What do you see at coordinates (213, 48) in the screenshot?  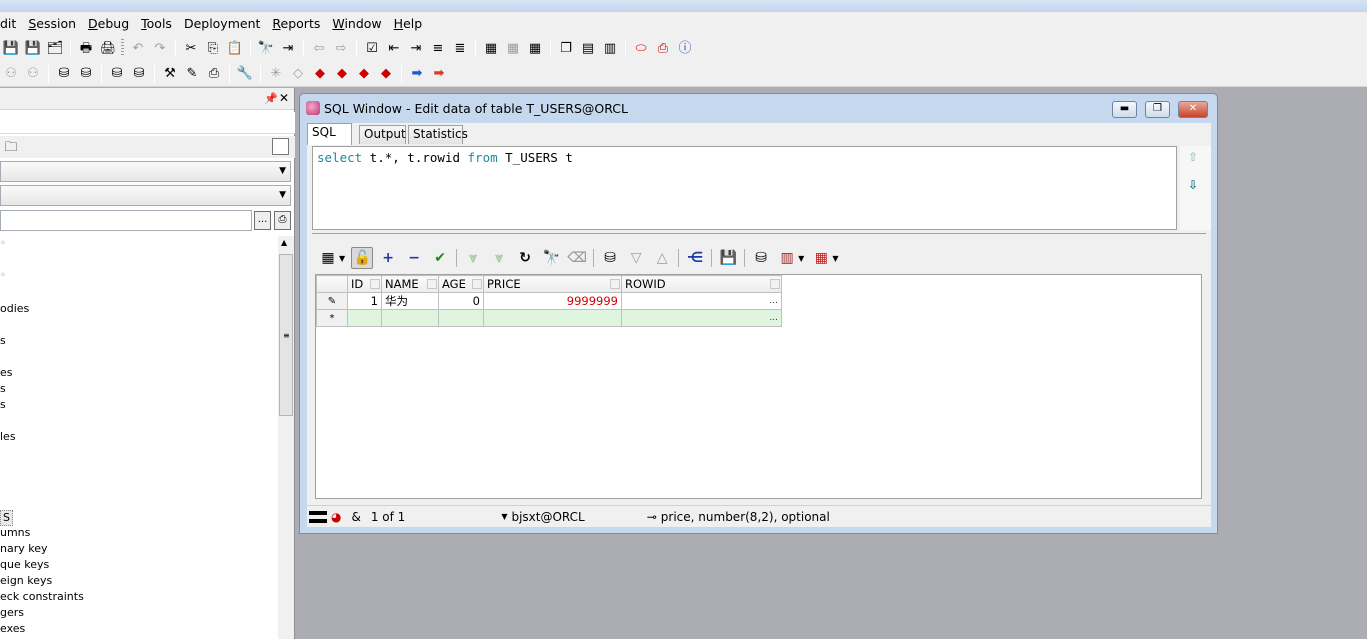 I see `copy-icon: ⎘` at bounding box center [213, 48].